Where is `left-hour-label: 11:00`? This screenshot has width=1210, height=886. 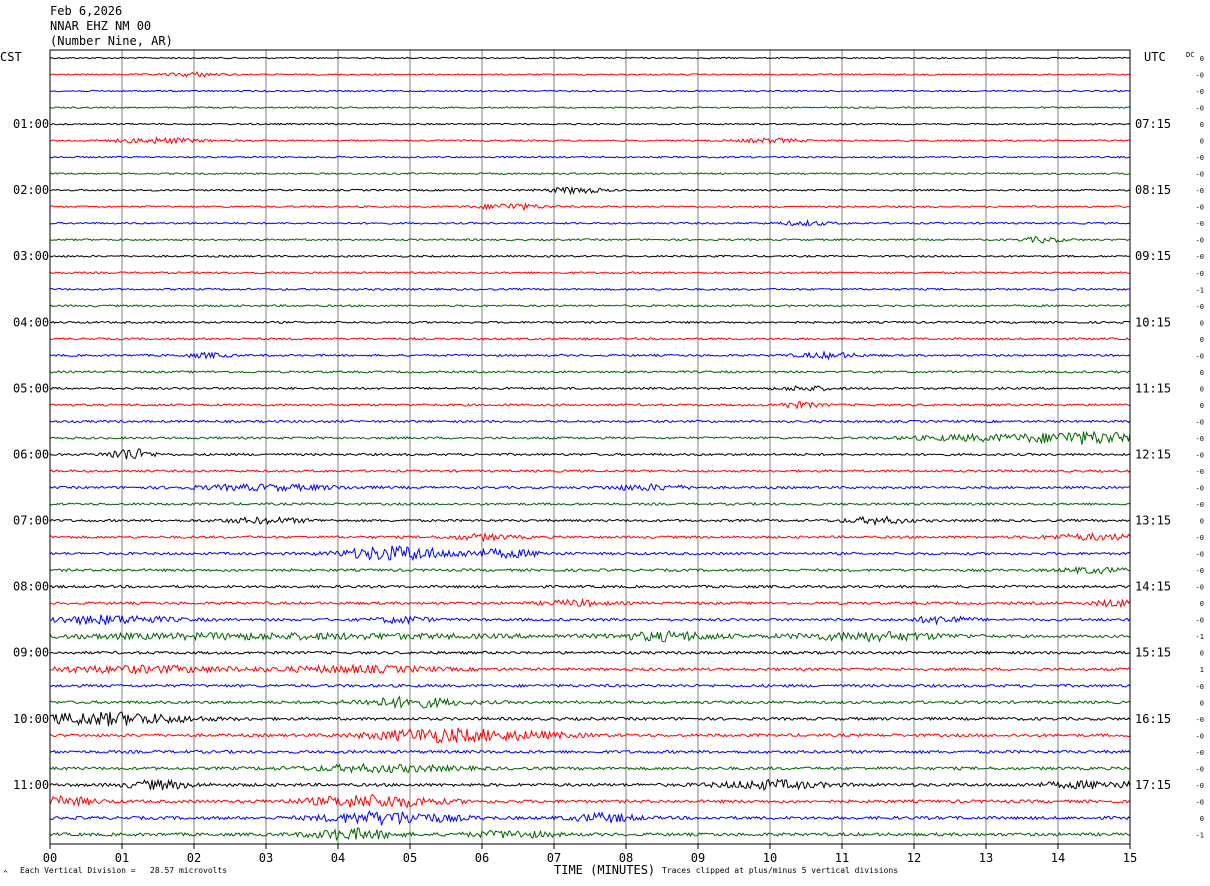
left-hour-label: 11:00 is located at coordinates (31, 785).